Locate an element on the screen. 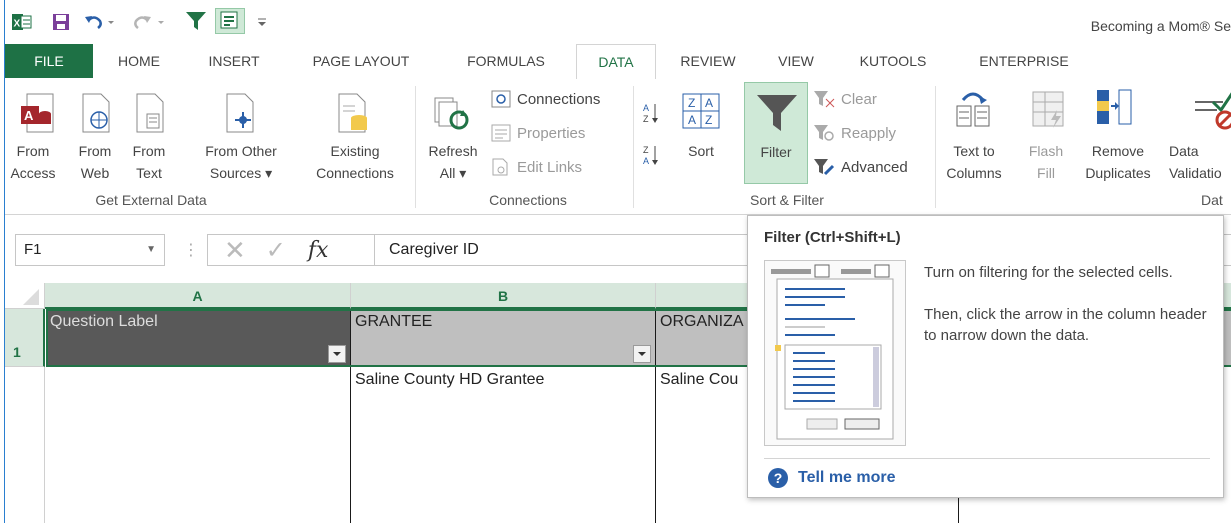  refresh-all-button: Refresh All ▾ is located at coordinates (453, 162).